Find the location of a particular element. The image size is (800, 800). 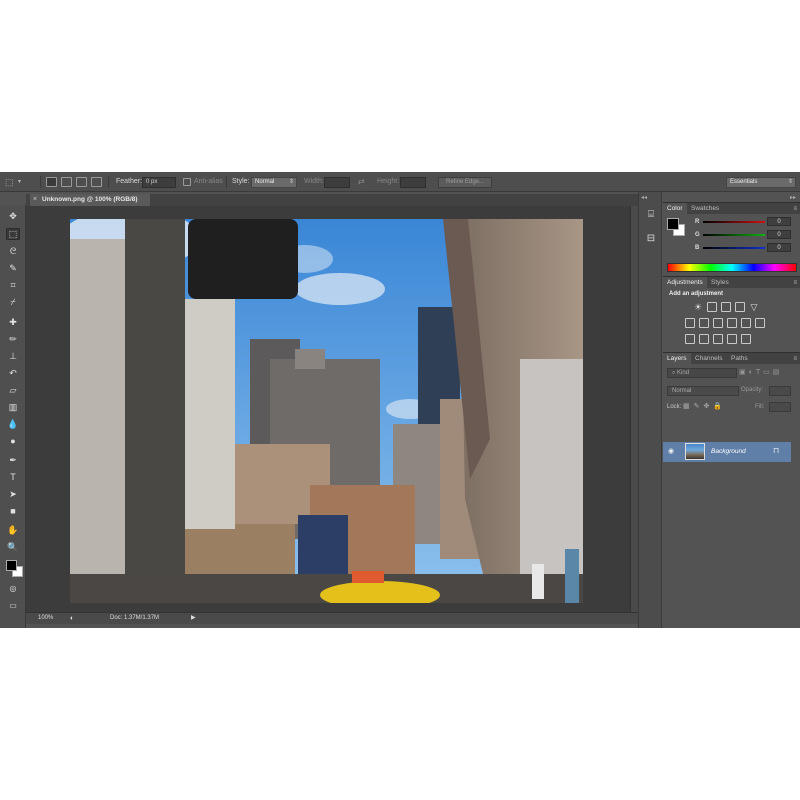

layer-filter-icons: ▣◐T▭▤ is located at coordinates (768, 373).